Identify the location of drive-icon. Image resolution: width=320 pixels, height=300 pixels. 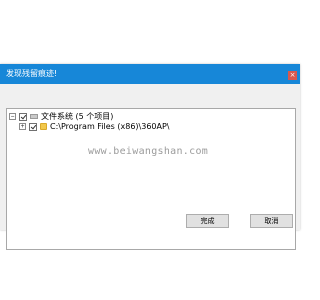
(34, 116).